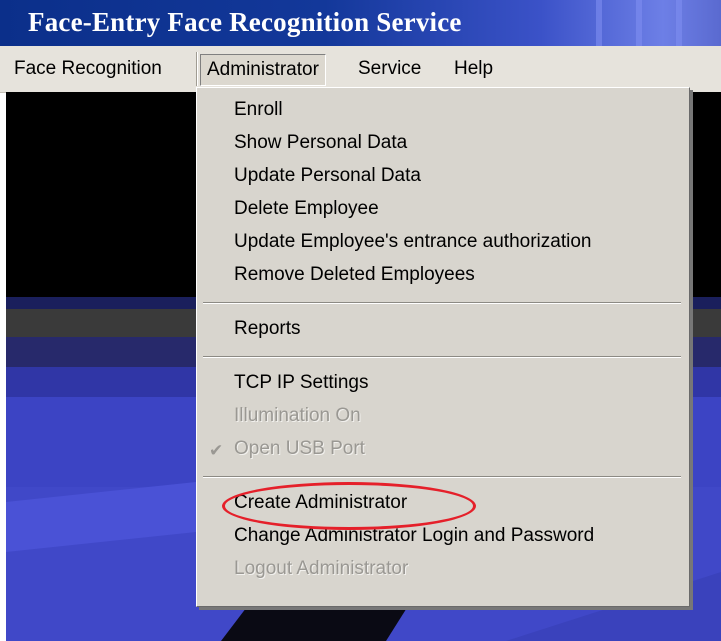  What do you see at coordinates (354, 275) in the screenshot?
I see `menu-item-remove-deleted-employees: Remove Deleted Employees` at bounding box center [354, 275].